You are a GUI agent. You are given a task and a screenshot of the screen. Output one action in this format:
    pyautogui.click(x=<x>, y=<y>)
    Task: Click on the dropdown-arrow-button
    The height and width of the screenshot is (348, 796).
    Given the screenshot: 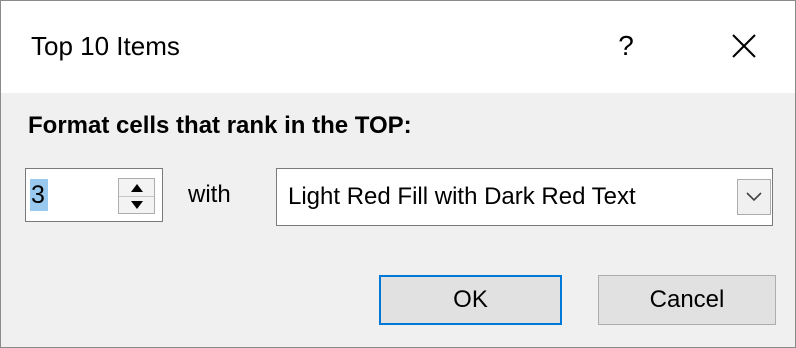 What is the action you would take?
    pyautogui.click(x=754, y=197)
    